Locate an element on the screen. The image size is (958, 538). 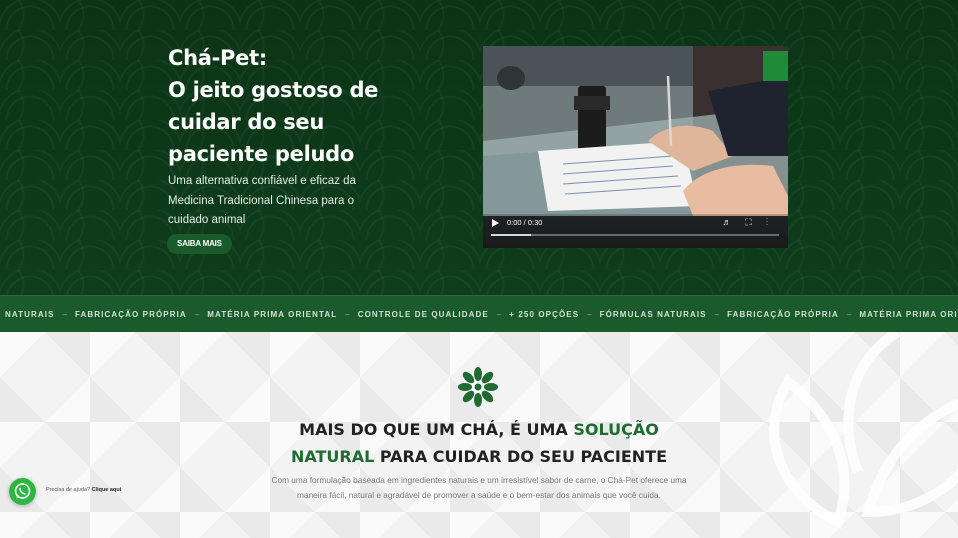
ticker-item: CONTROLE DE QUALIDADE is located at coordinates (423, 314).